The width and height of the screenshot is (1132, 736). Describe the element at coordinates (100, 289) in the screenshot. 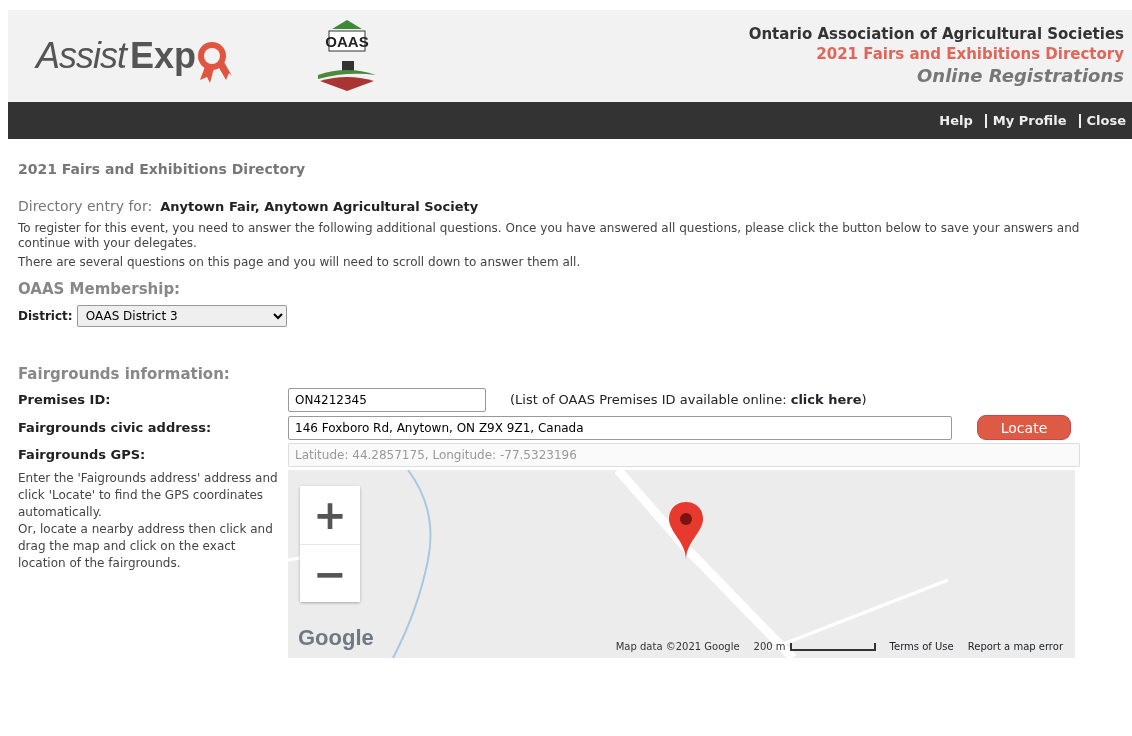

I see `section-heading: OAAS Membership:` at that location.